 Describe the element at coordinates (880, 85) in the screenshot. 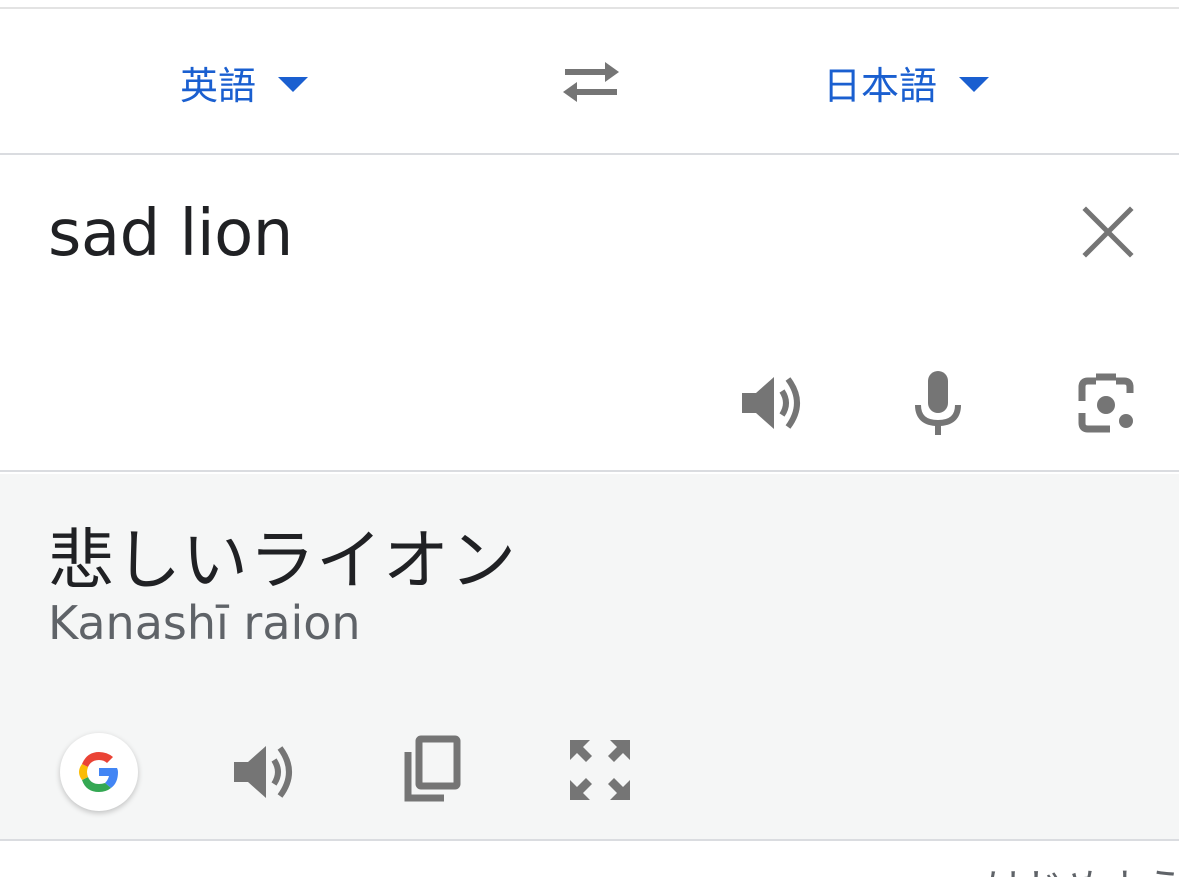

I see `target-language-label: 日本語` at that location.